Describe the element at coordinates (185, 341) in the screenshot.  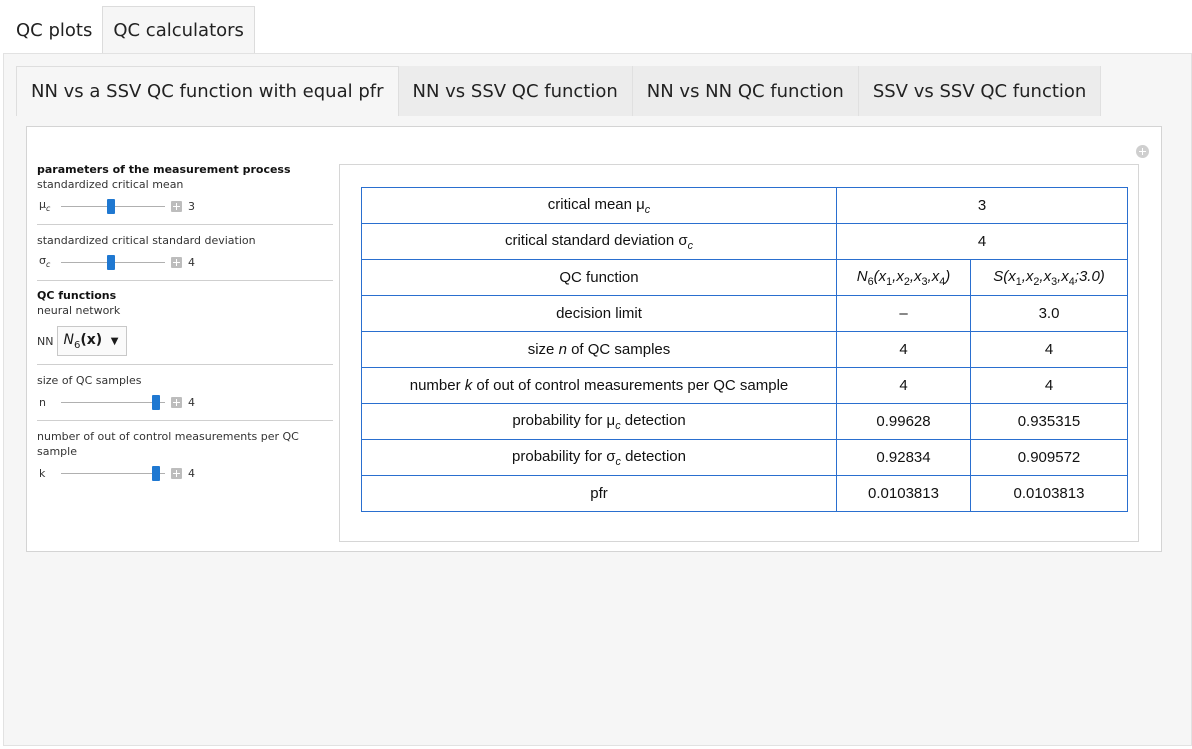
I see `nn-popup-row: NN N6(x) ▼` at that location.